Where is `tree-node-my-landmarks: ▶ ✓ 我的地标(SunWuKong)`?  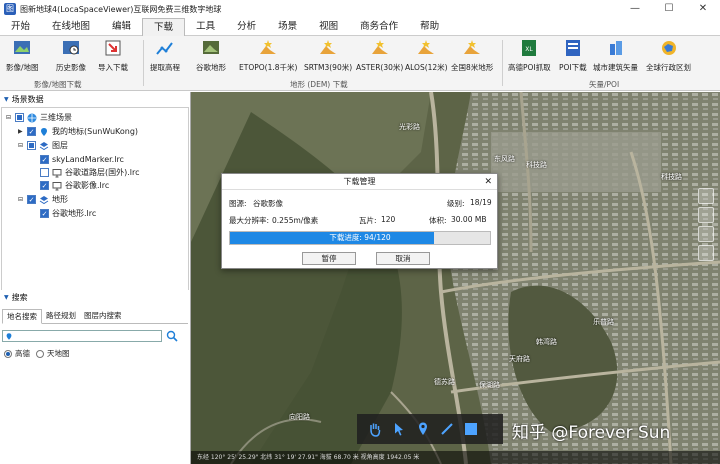
tree-node-my-landmarks: ▶ ✓ 我的地标(SunWuKong) is located at coordinates (78, 131).